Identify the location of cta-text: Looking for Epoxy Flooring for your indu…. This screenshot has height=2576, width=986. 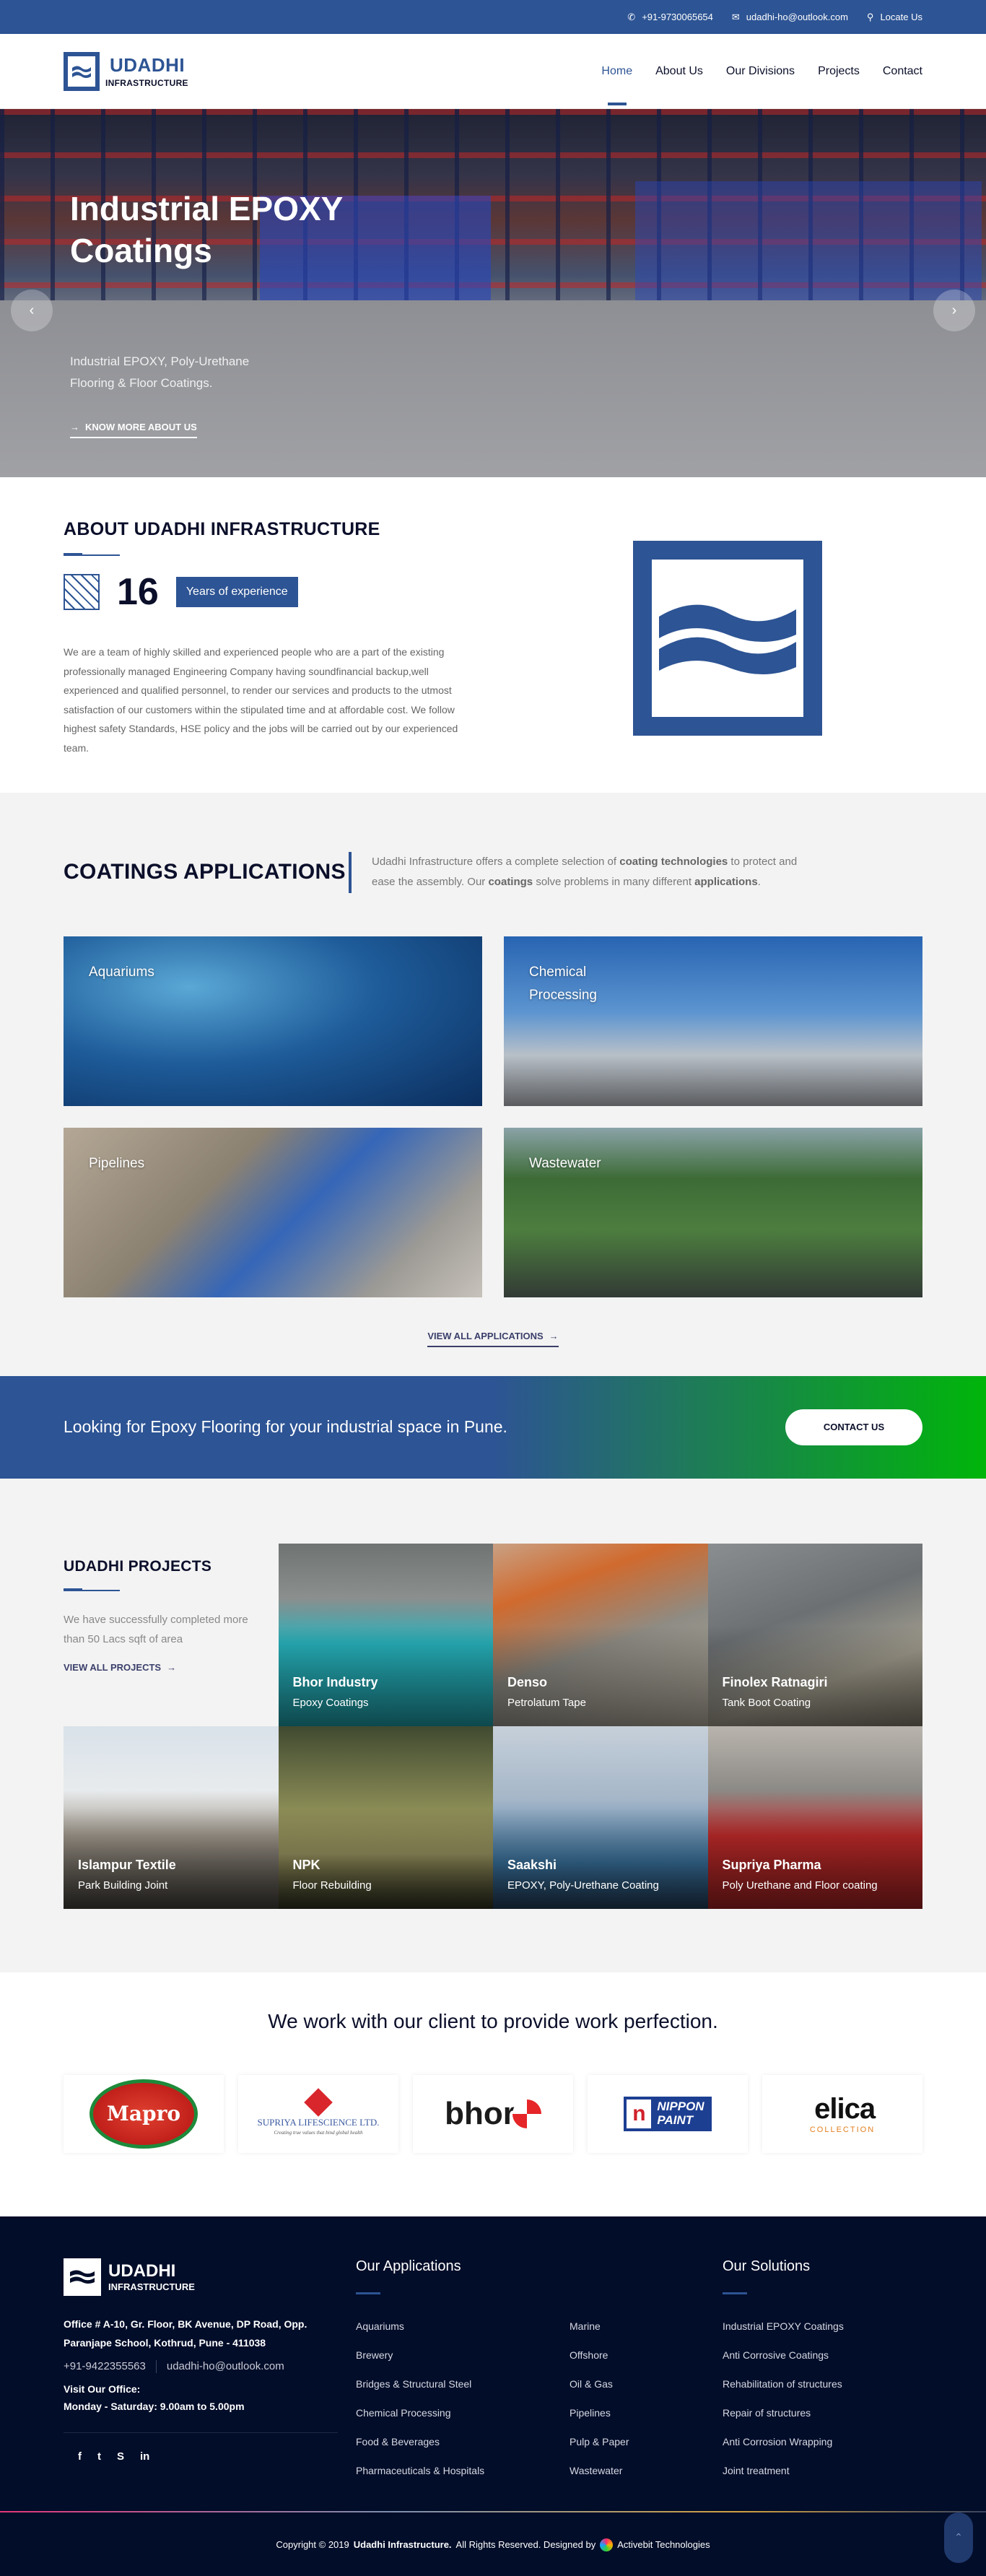
(286, 1427).